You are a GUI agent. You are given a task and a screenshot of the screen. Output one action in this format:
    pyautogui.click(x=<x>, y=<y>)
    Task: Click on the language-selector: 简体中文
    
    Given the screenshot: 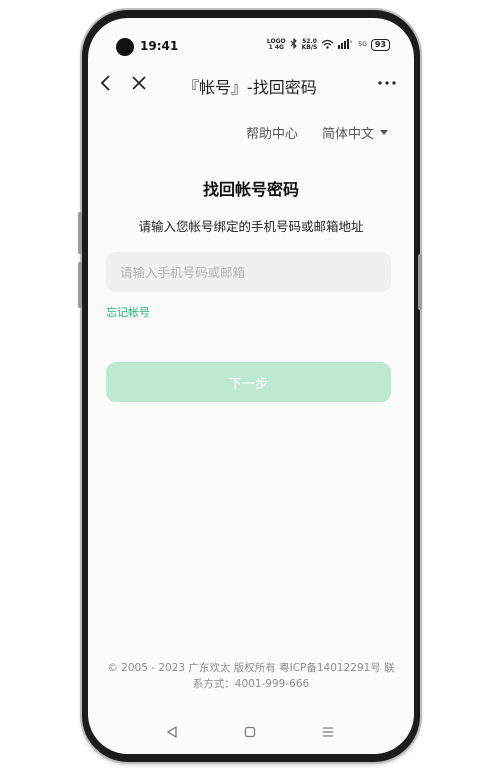 What is the action you would take?
    pyautogui.click(x=355, y=132)
    